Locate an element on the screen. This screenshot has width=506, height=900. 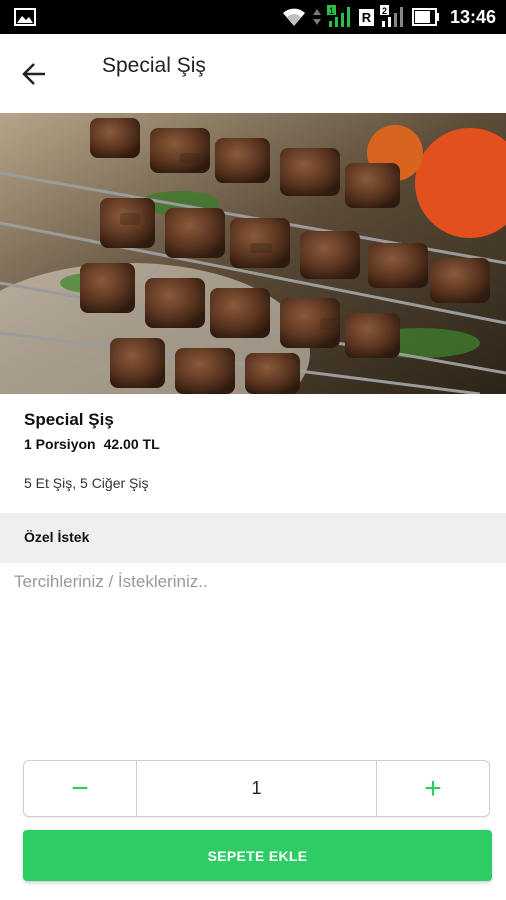
product-name: Special Şiş is located at coordinates (69, 419).